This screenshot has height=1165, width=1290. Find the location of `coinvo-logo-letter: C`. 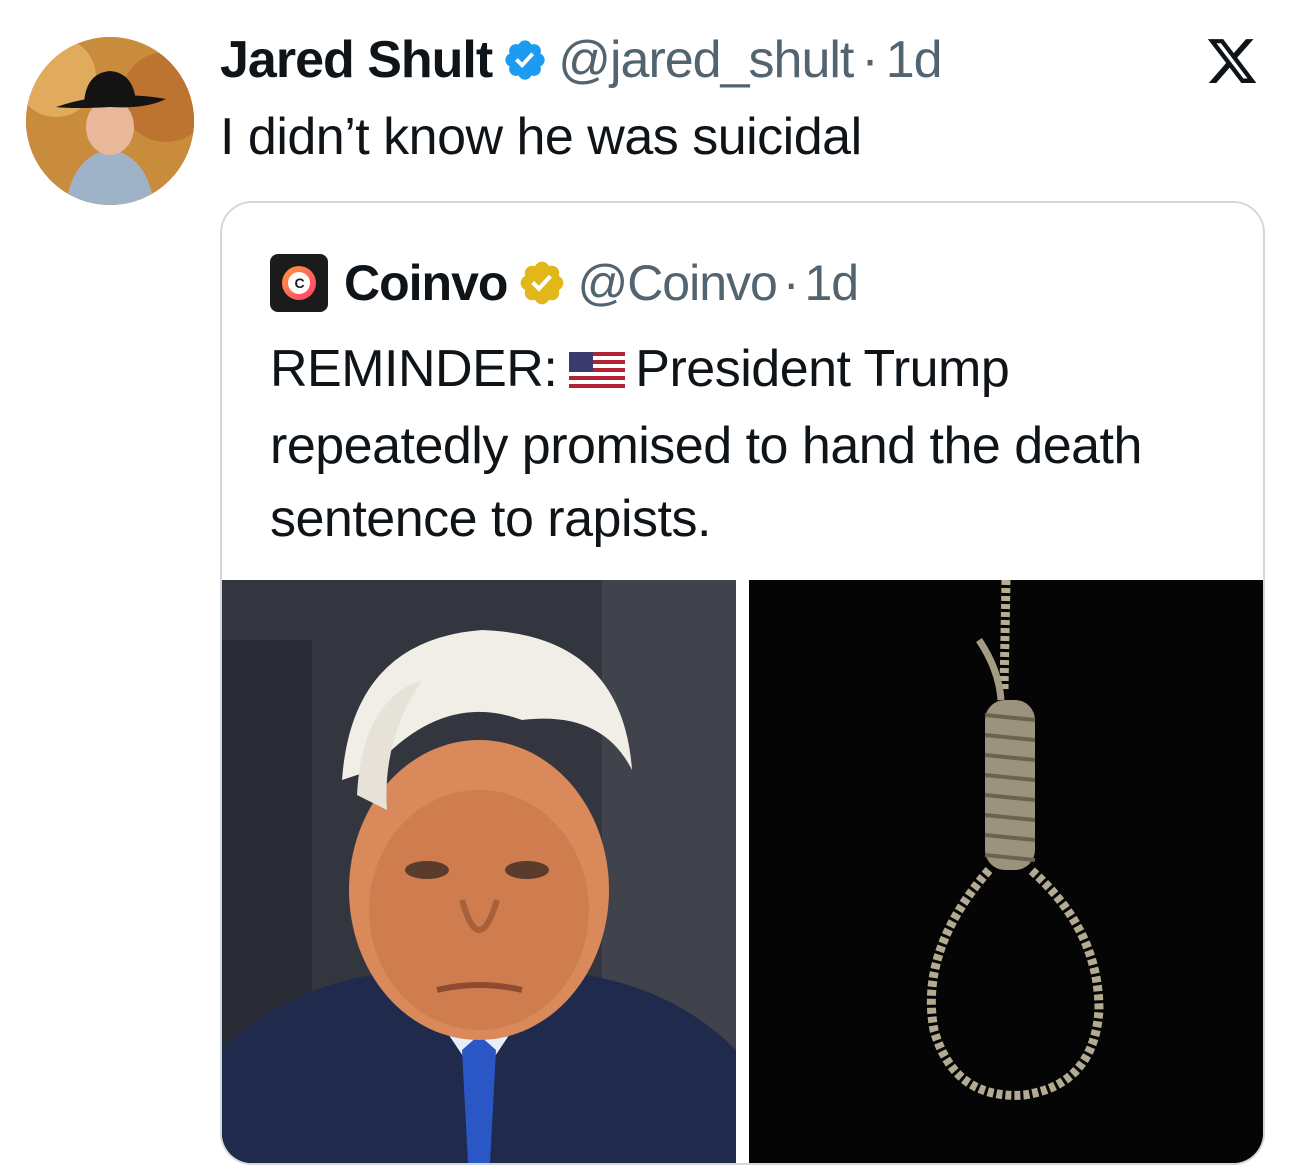

coinvo-logo-letter: C is located at coordinates (299, 283).